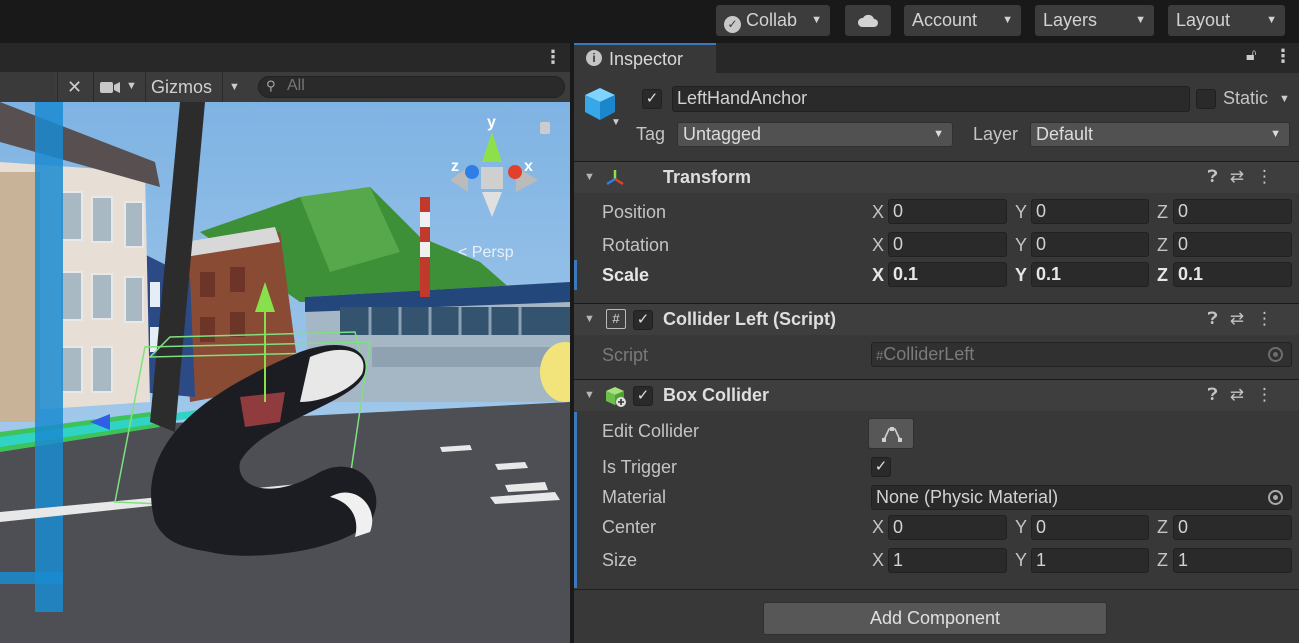 The height and width of the screenshot is (643, 1299). Describe the element at coordinates (620, 560) in the screenshot. I see `size-label: Size` at that location.